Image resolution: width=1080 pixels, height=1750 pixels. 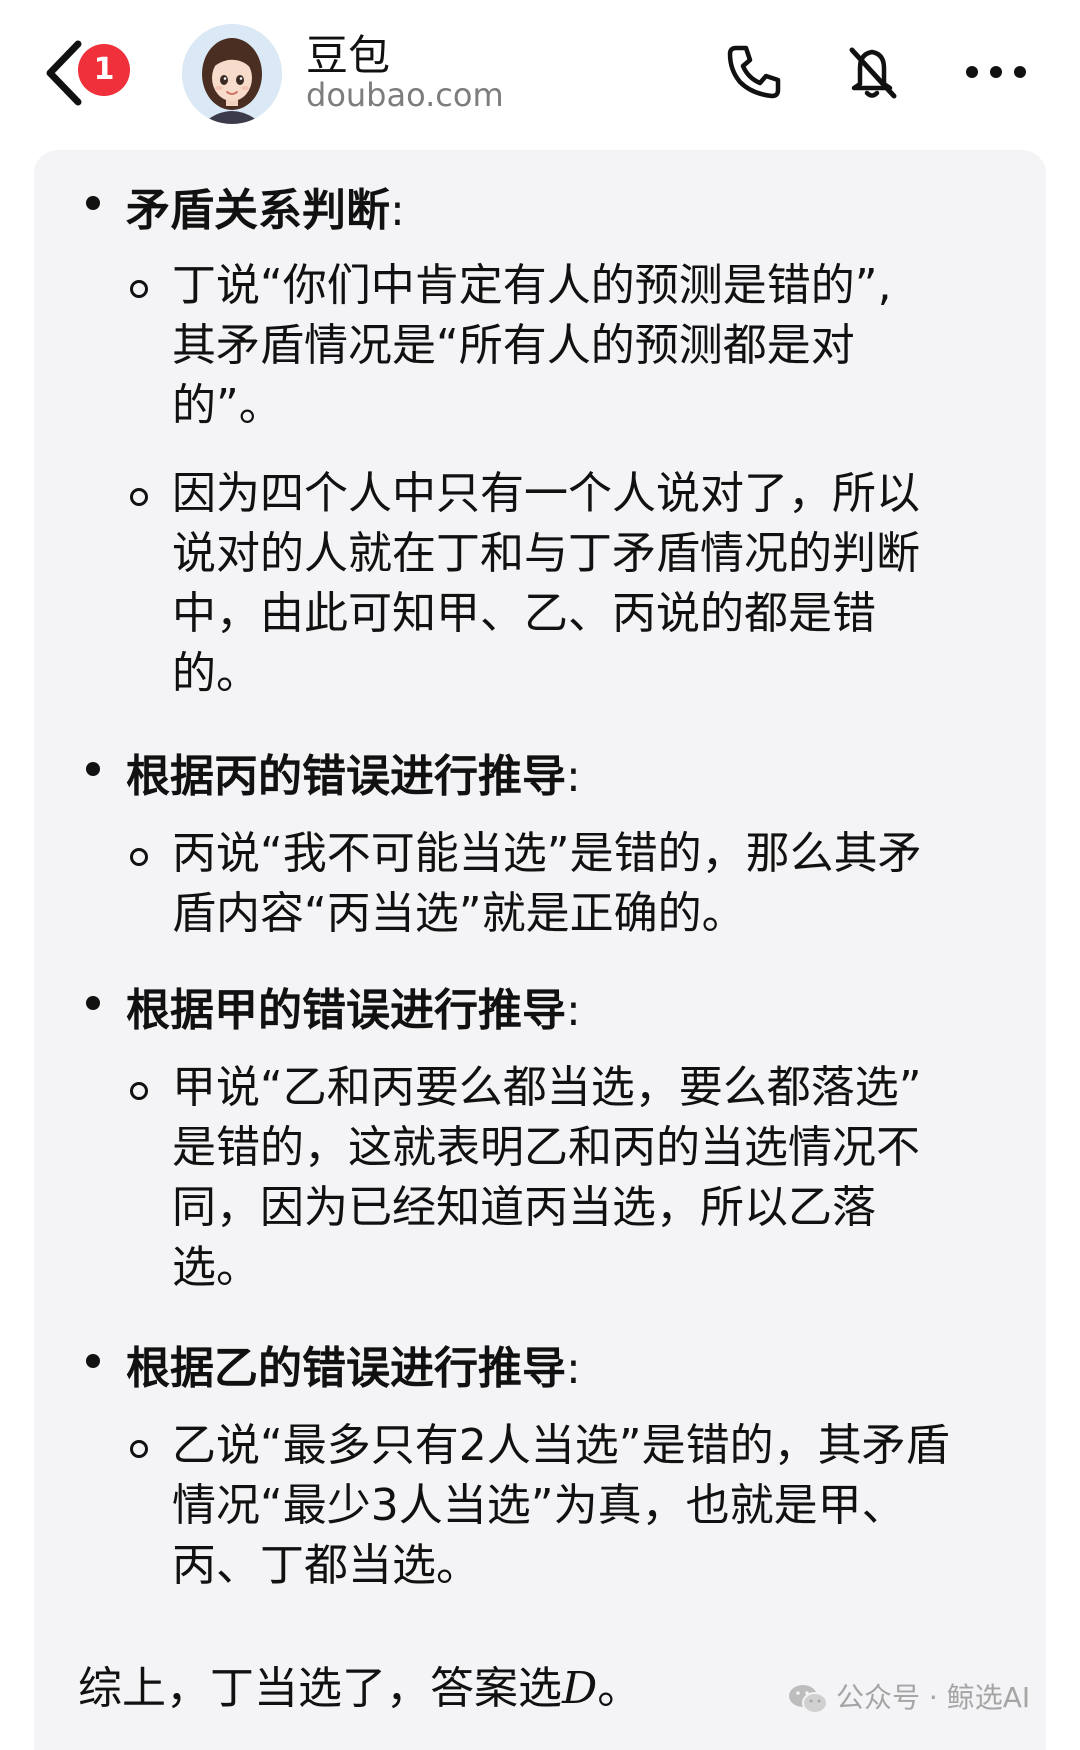 I want to click on bell-off-icon, so click(x=873, y=73).